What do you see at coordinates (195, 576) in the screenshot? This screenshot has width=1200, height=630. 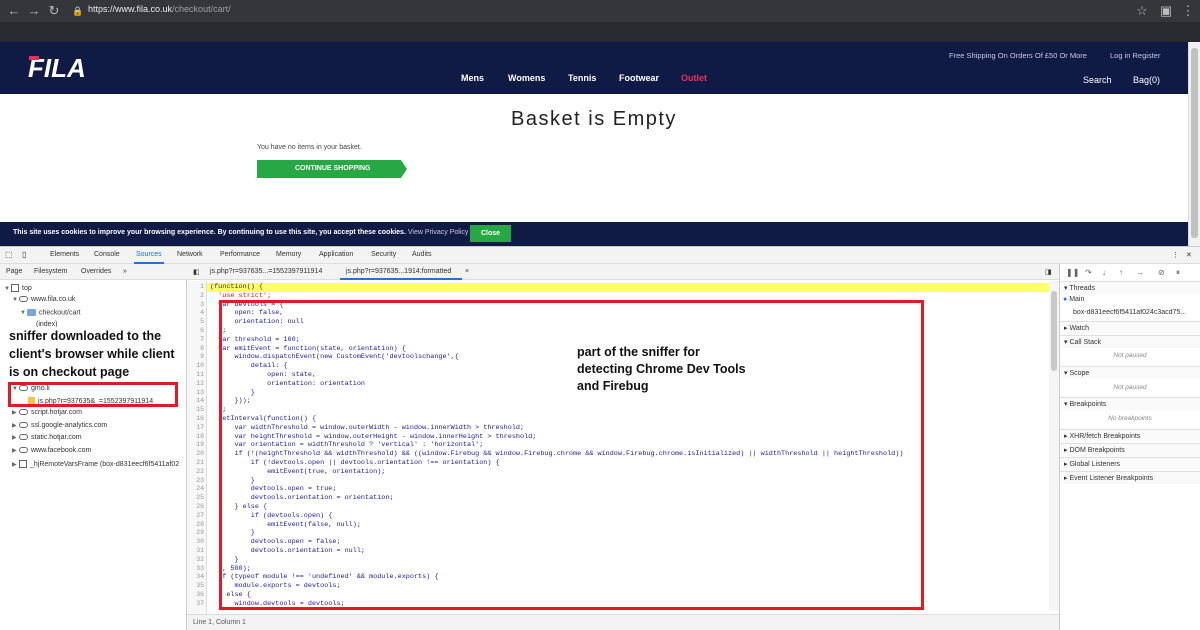 I see `line-number: 34` at bounding box center [195, 576].